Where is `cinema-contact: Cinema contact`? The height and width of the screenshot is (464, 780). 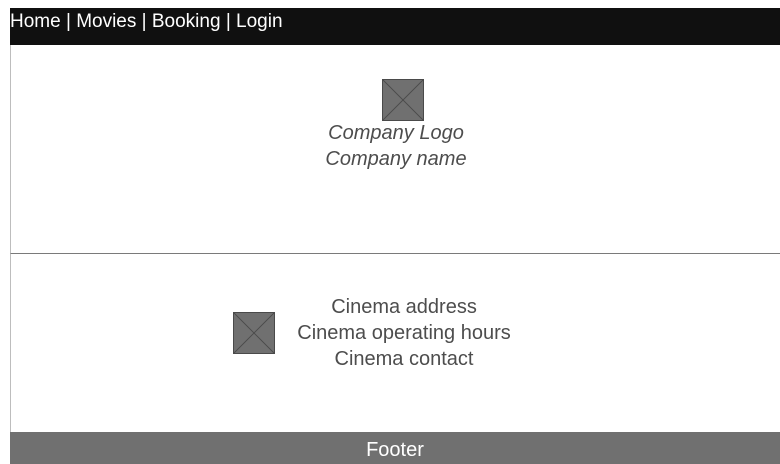
cinema-contact: Cinema contact is located at coordinates (404, 359).